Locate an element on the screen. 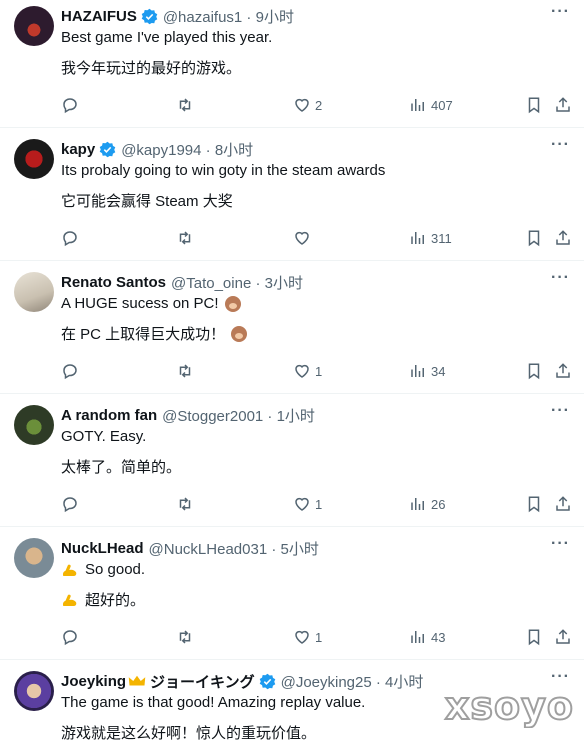 The width and height of the screenshot is (584, 743). tweet-text: So good. is located at coordinates (103, 569).